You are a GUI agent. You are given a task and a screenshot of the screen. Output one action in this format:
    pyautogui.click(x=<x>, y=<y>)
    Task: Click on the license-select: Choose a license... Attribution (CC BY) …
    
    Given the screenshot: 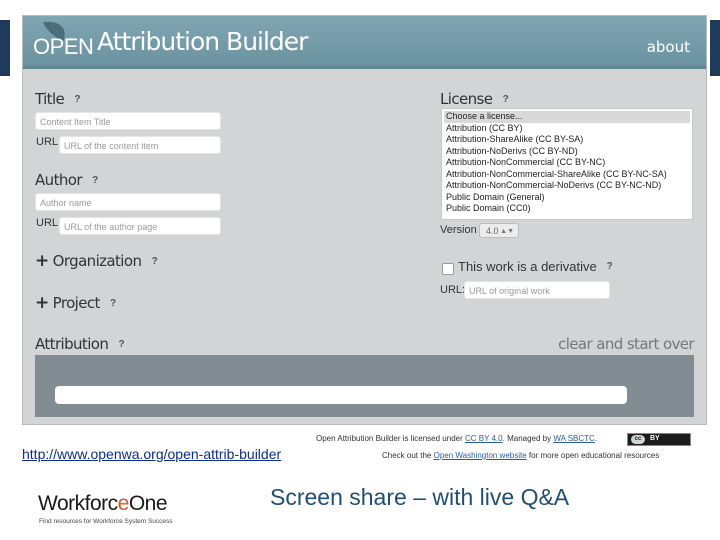 What is the action you would take?
    pyautogui.click(x=567, y=164)
    